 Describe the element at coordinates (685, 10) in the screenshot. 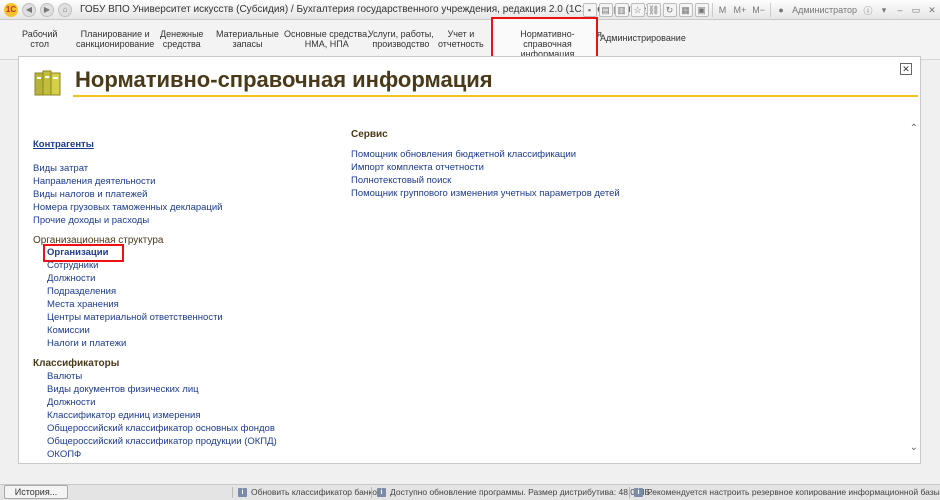

I see `calculator-icon: ▦` at that location.